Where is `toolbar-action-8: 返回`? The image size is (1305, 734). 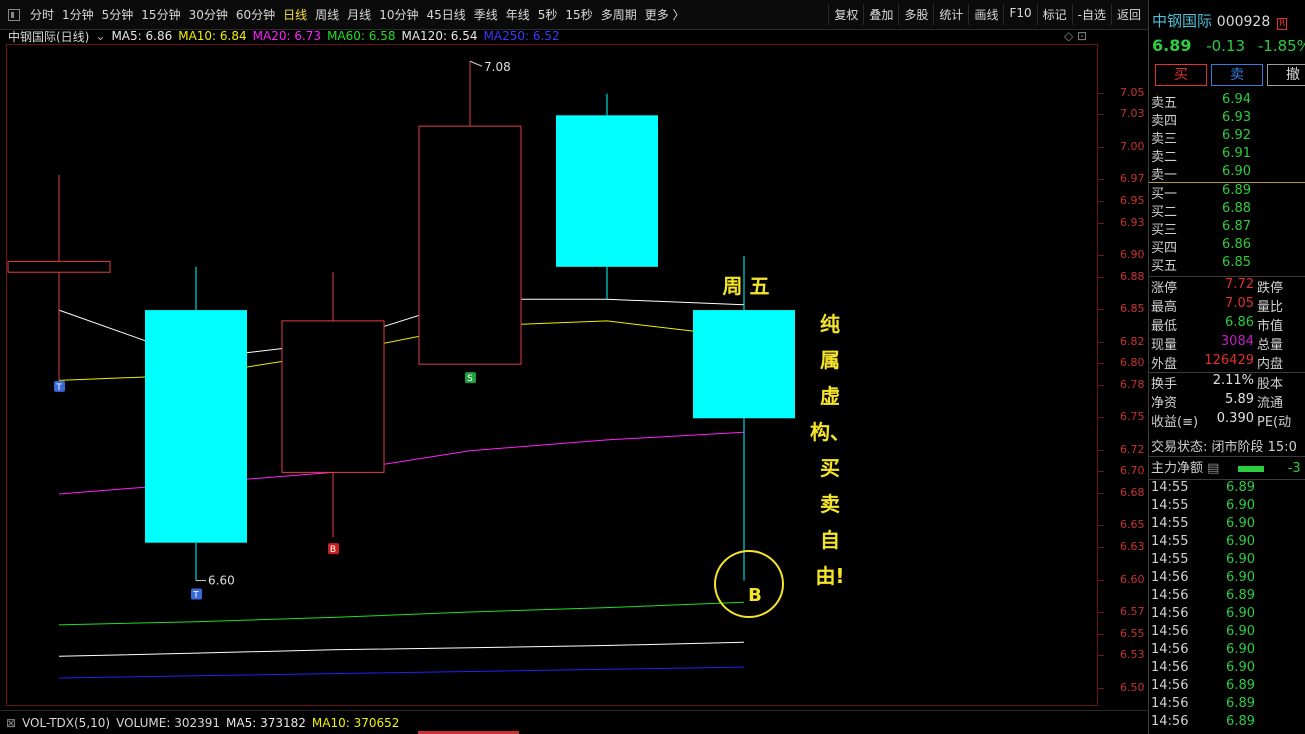 toolbar-action-8: 返回 is located at coordinates (1128, 14).